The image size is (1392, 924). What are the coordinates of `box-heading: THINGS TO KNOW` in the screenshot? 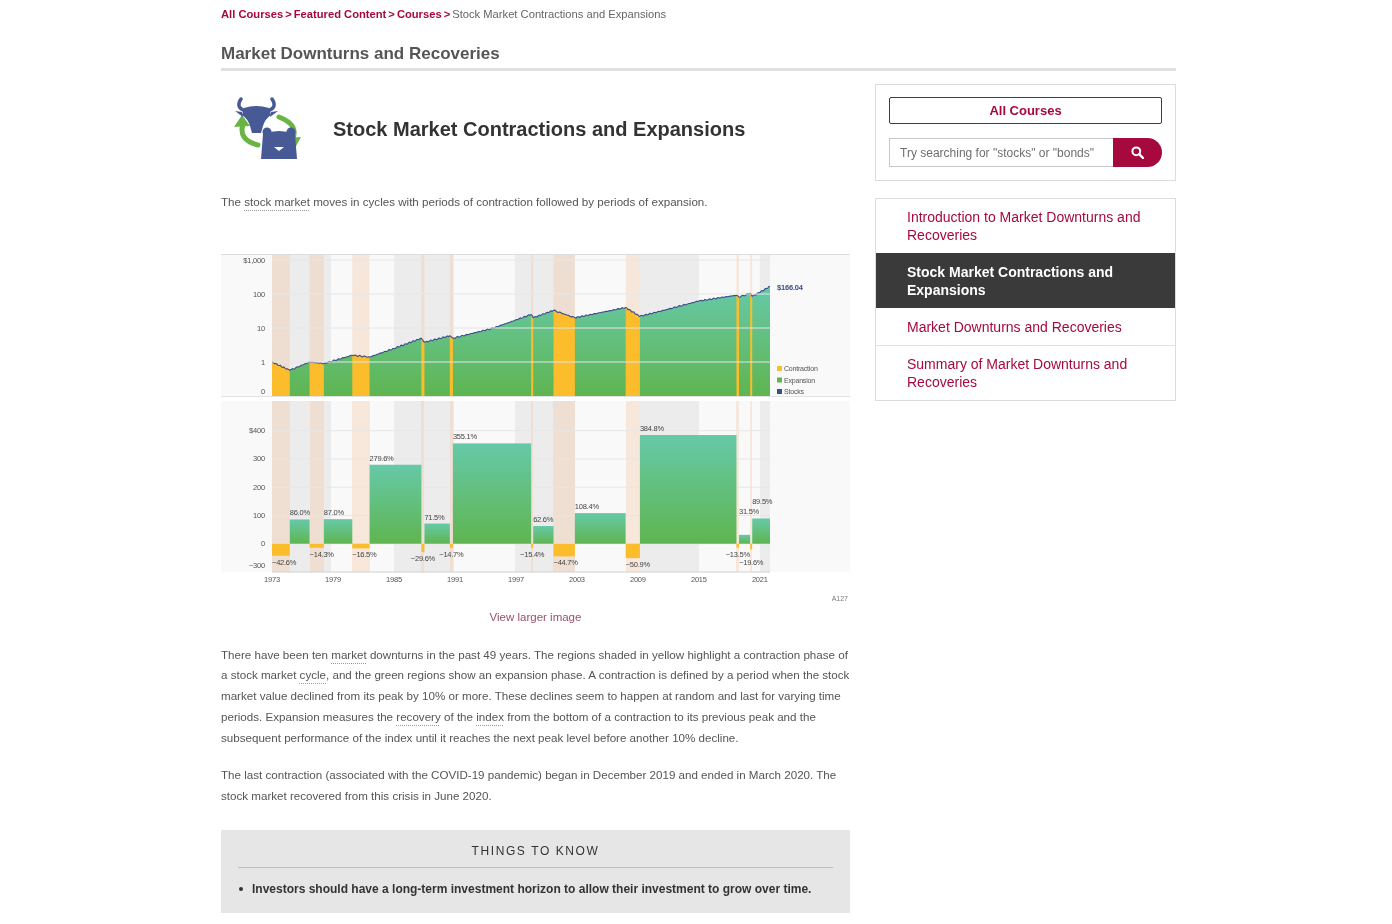 It's located at (535, 850).